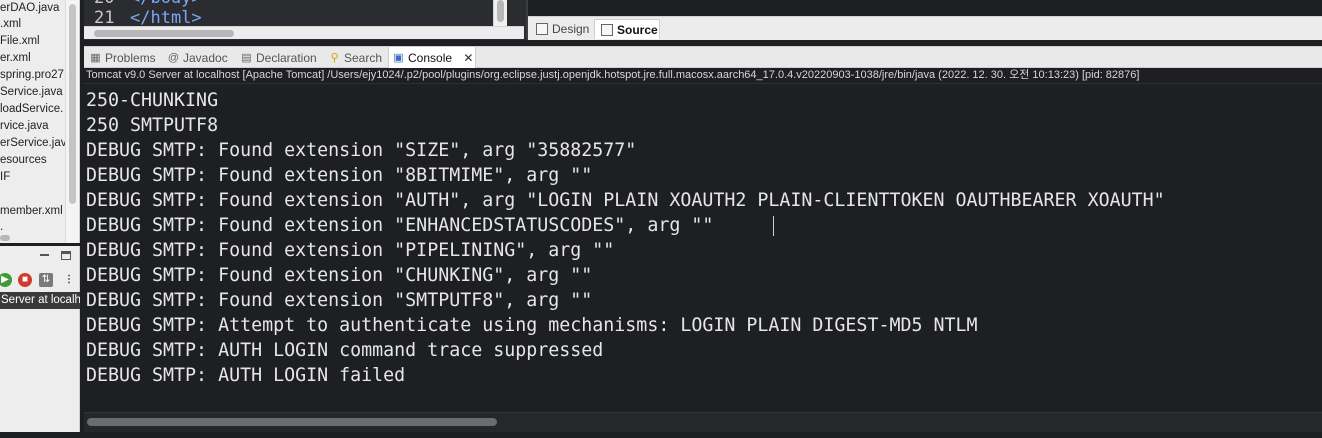 Image resolution: width=1322 pixels, height=438 pixels. What do you see at coordinates (246, 375) in the screenshot?
I see `console-line: DEBUG SMTP: AUTH LOGIN failed` at bounding box center [246, 375].